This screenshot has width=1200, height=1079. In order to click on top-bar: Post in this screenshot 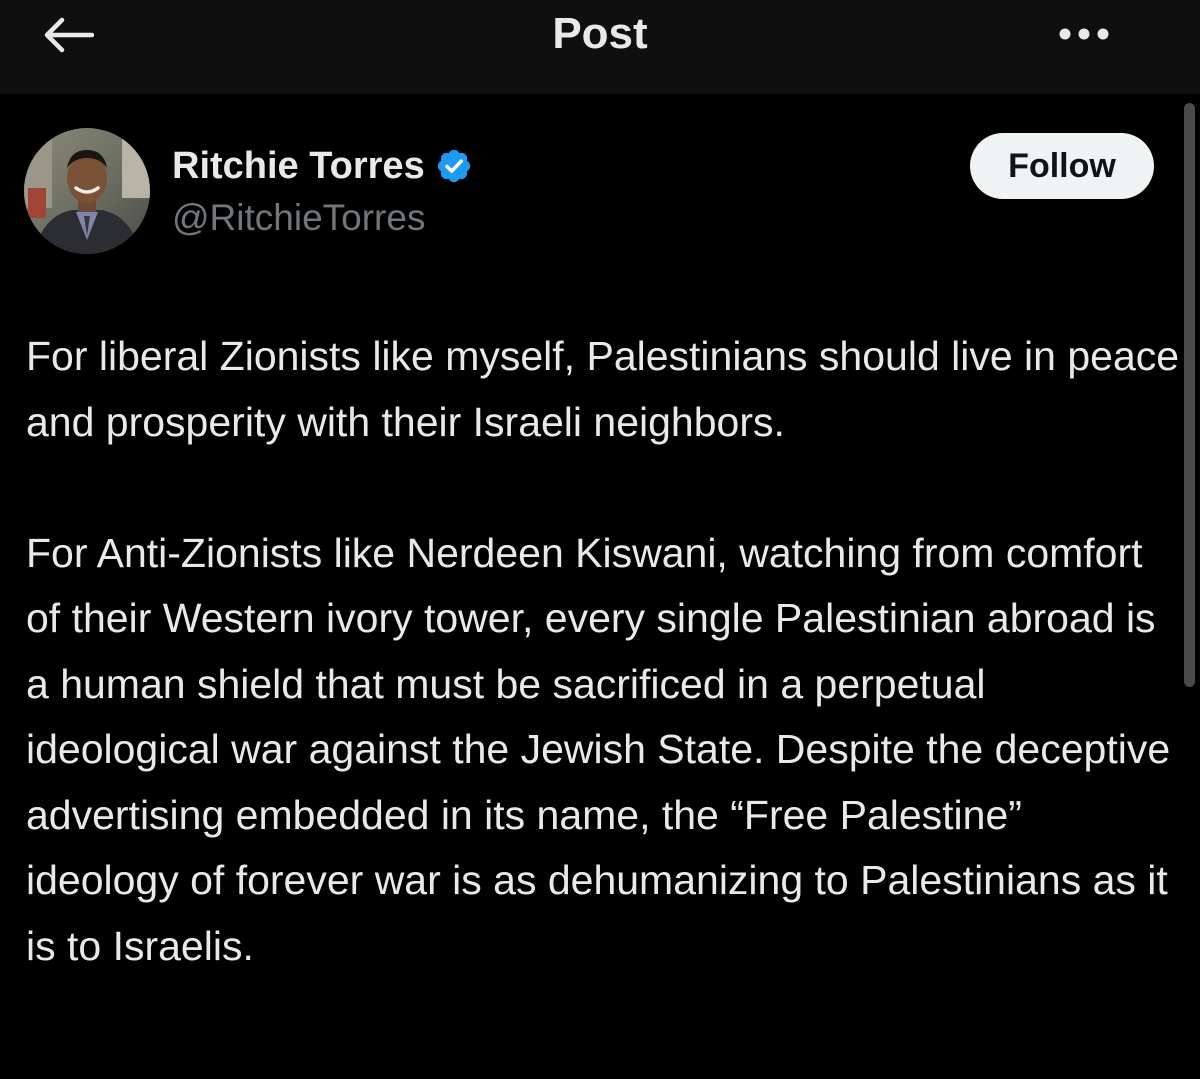, I will do `click(600, 47)`.